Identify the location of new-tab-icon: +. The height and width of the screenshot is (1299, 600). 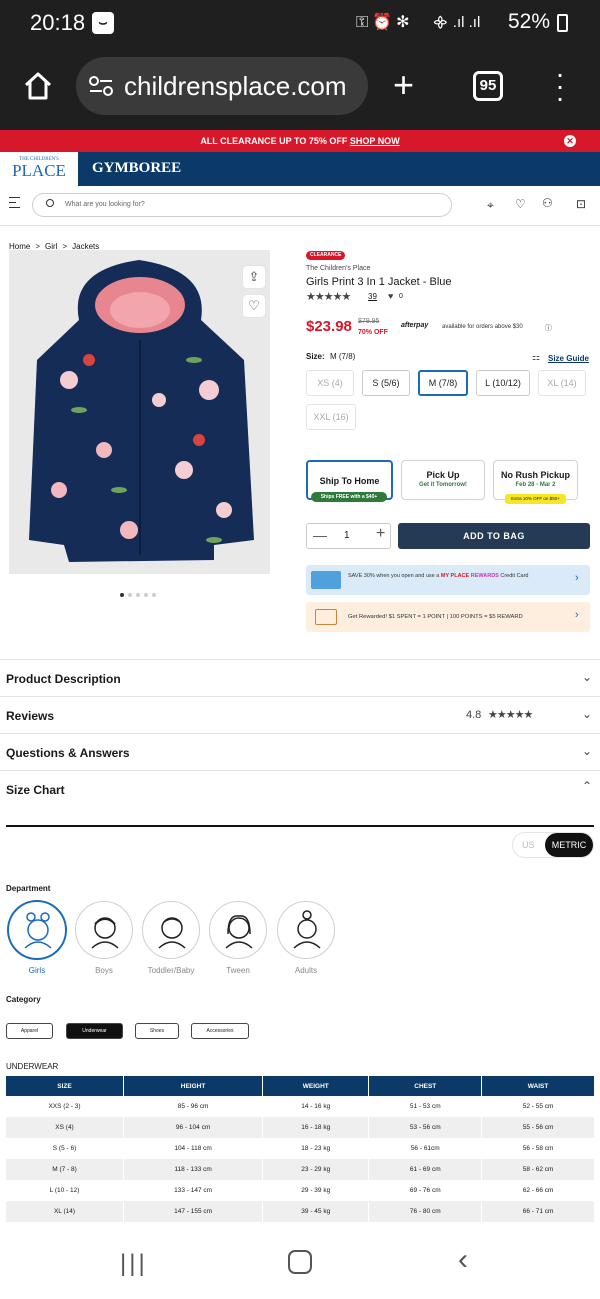
(403, 85).